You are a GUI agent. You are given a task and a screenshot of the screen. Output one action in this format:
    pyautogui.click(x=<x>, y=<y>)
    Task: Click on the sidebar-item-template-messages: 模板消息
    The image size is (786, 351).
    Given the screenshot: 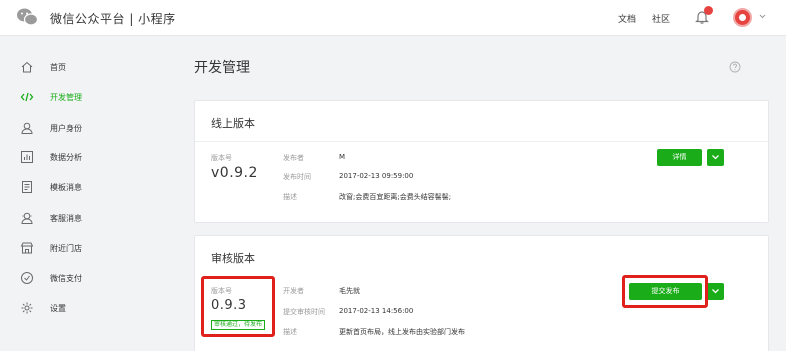 What is the action you would take?
    pyautogui.click(x=75, y=188)
    